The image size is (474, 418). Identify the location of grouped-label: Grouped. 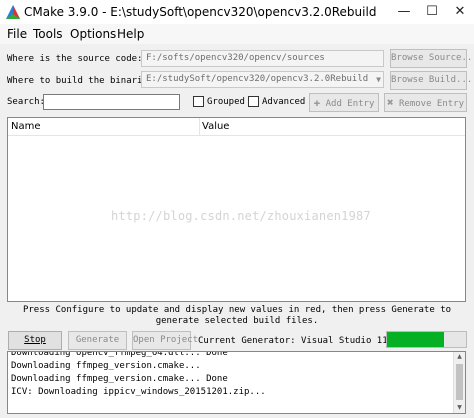
(226, 102).